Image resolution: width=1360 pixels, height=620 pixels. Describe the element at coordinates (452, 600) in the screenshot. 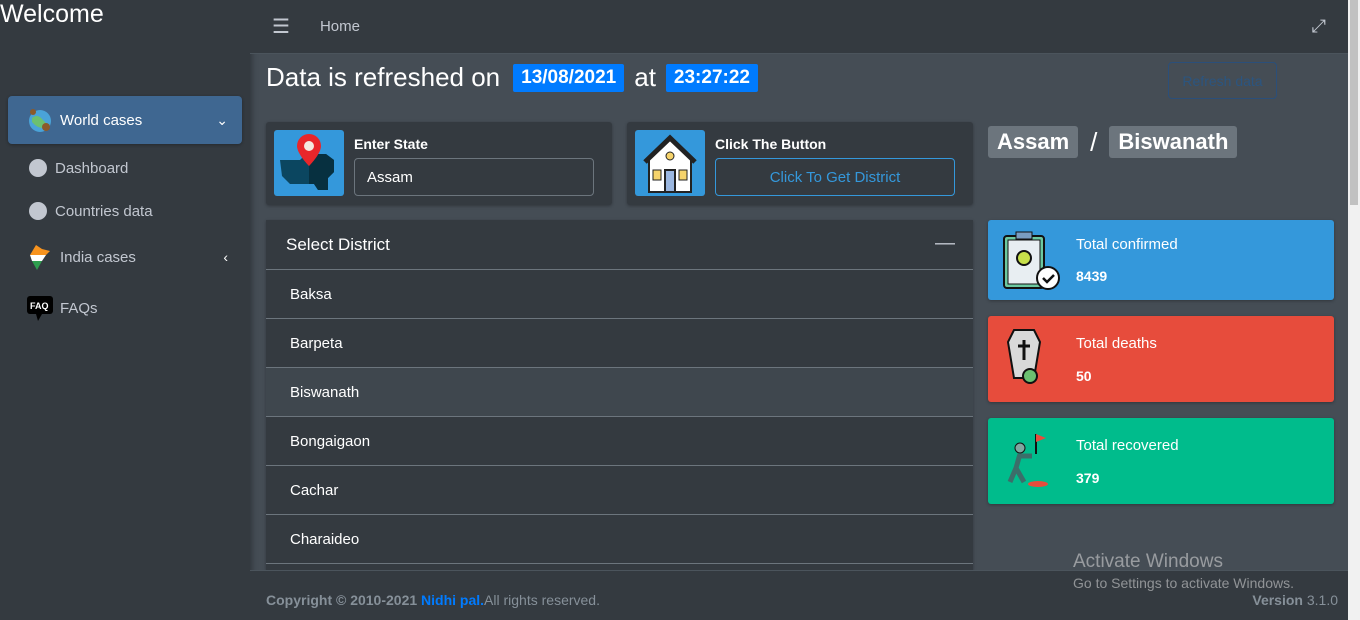

I see `author-link: Nidhi pal.` at that location.